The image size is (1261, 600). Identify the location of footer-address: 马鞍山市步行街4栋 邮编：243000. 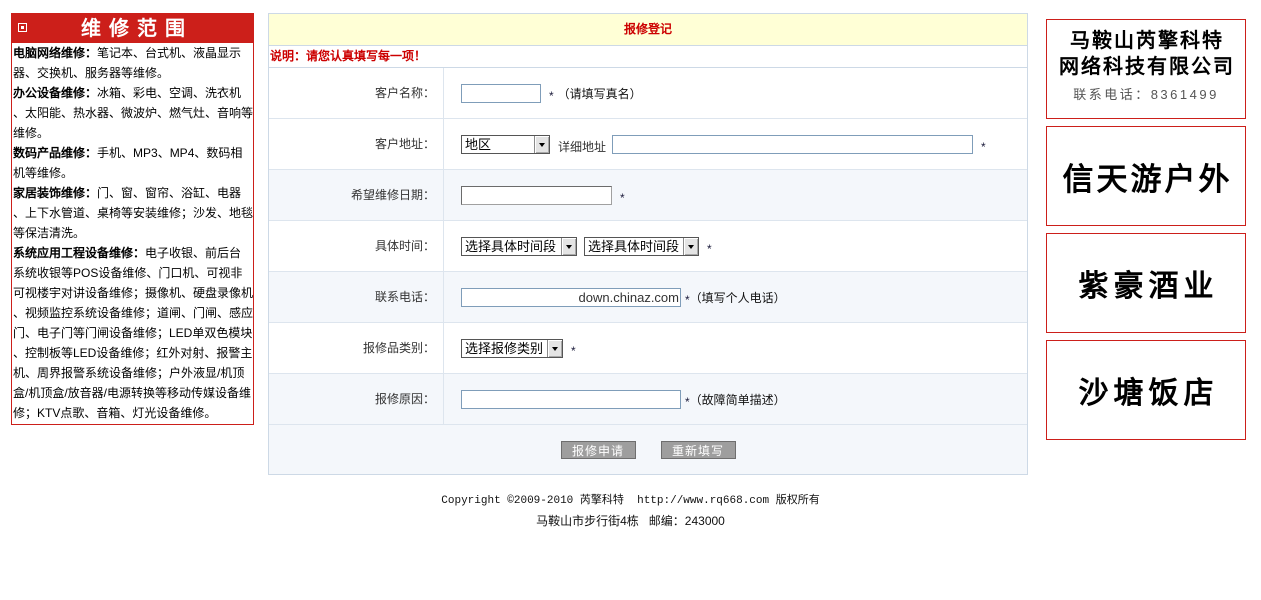
(630, 521).